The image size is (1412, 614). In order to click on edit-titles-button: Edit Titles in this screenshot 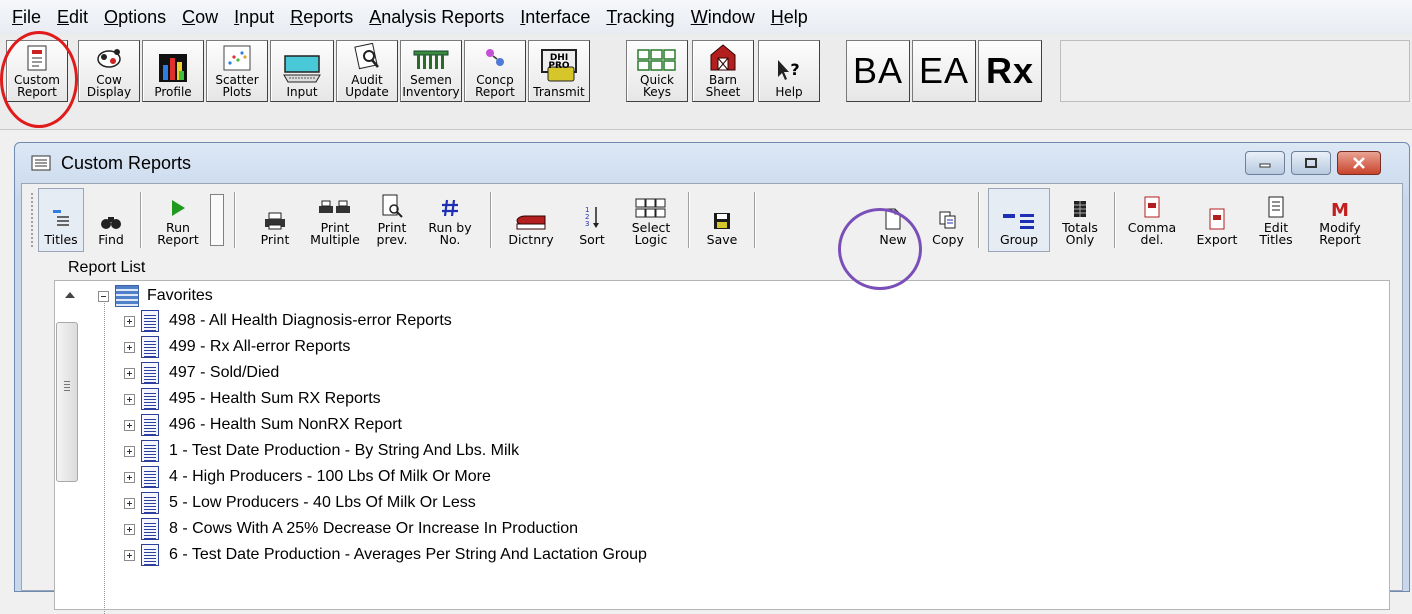, I will do `click(1276, 220)`.